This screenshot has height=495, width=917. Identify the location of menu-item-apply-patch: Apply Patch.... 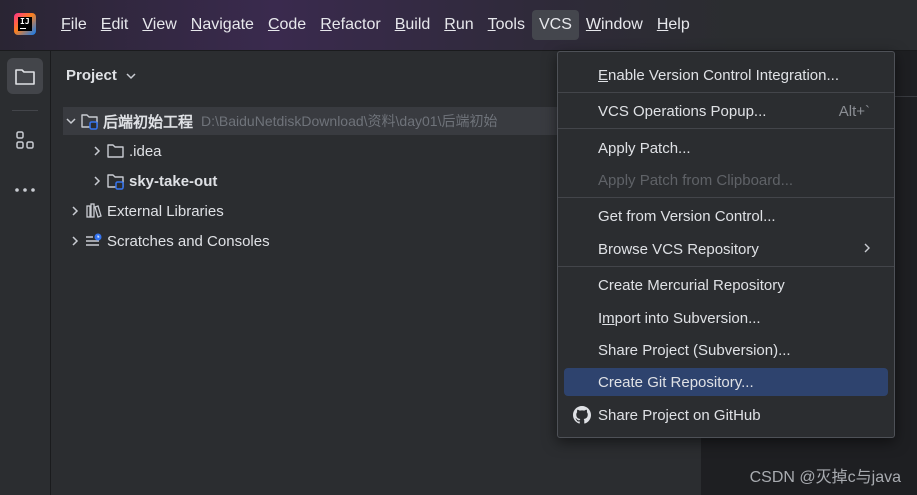
(726, 148).